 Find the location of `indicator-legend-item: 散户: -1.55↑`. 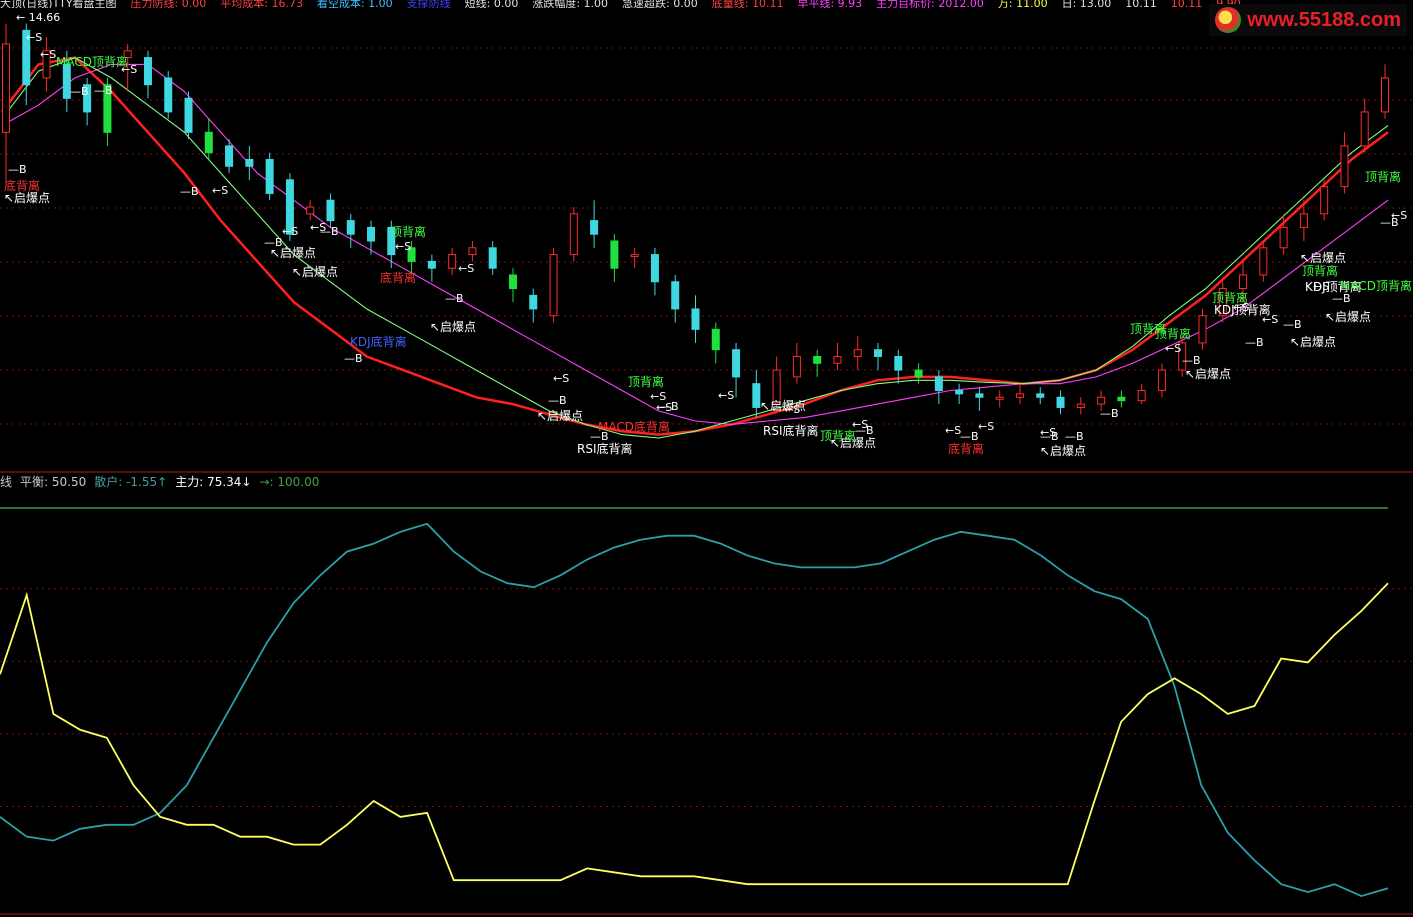

indicator-legend-item: 散户: -1.55↑ is located at coordinates (131, 482).